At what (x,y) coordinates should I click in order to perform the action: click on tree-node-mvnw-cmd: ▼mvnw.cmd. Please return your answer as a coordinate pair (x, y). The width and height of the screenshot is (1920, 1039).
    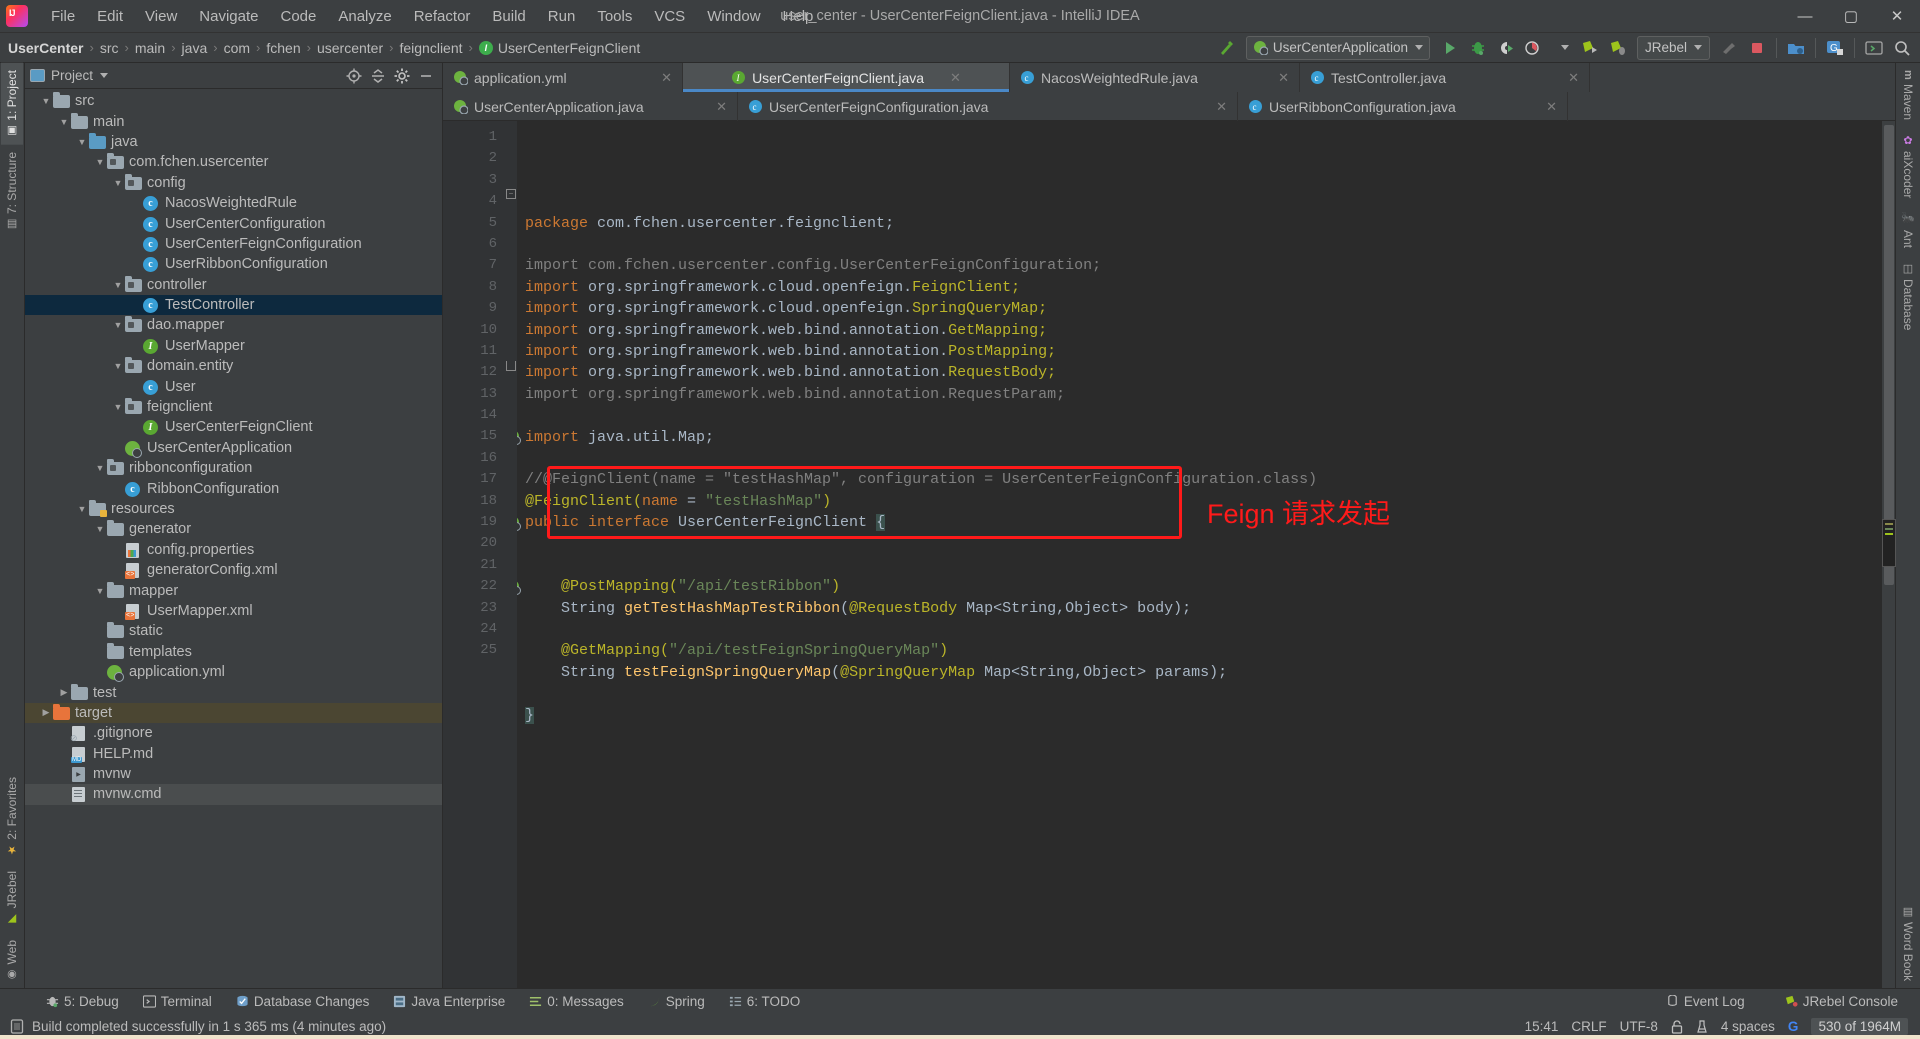
    Looking at the image, I should click on (233, 794).